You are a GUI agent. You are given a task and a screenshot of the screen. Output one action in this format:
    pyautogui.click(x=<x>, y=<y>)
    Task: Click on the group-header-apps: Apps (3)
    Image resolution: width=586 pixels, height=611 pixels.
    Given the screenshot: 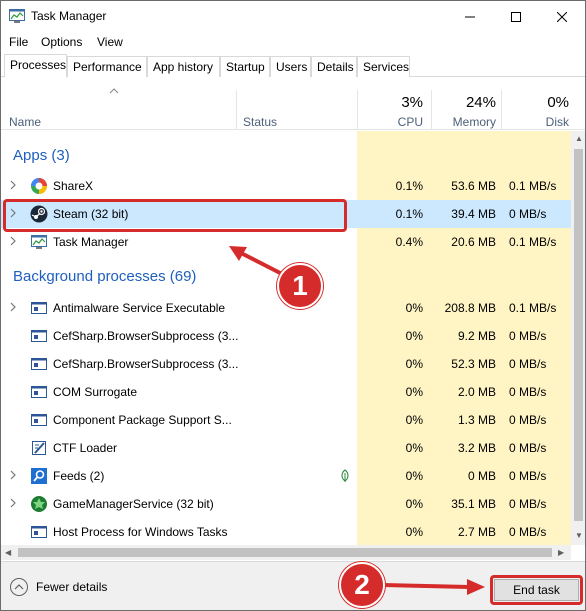 What is the action you would take?
    pyautogui.click(x=286, y=155)
    